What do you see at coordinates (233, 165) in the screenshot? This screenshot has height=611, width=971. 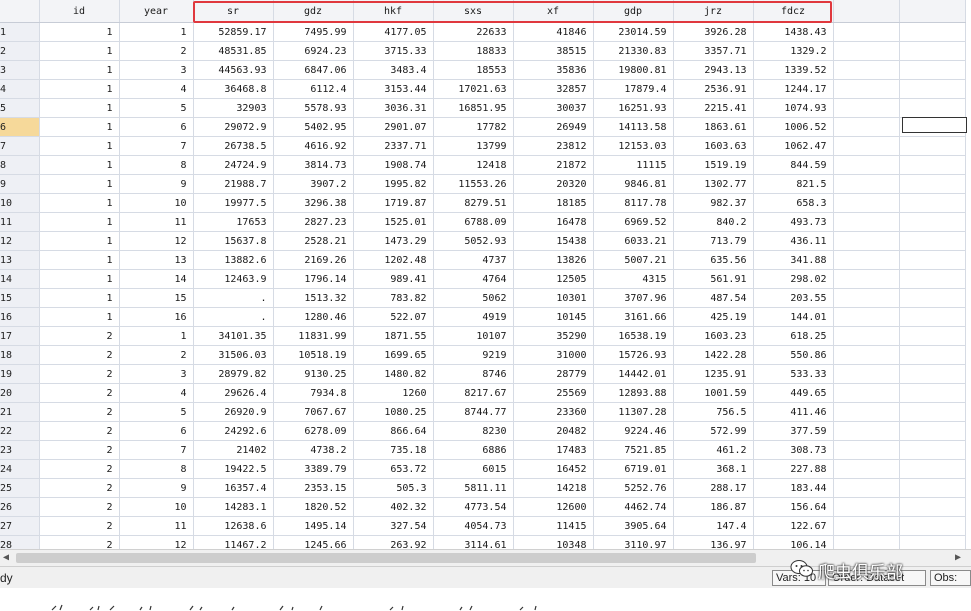 I see `cell-sr: 24724.9` at bounding box center [233, 165].